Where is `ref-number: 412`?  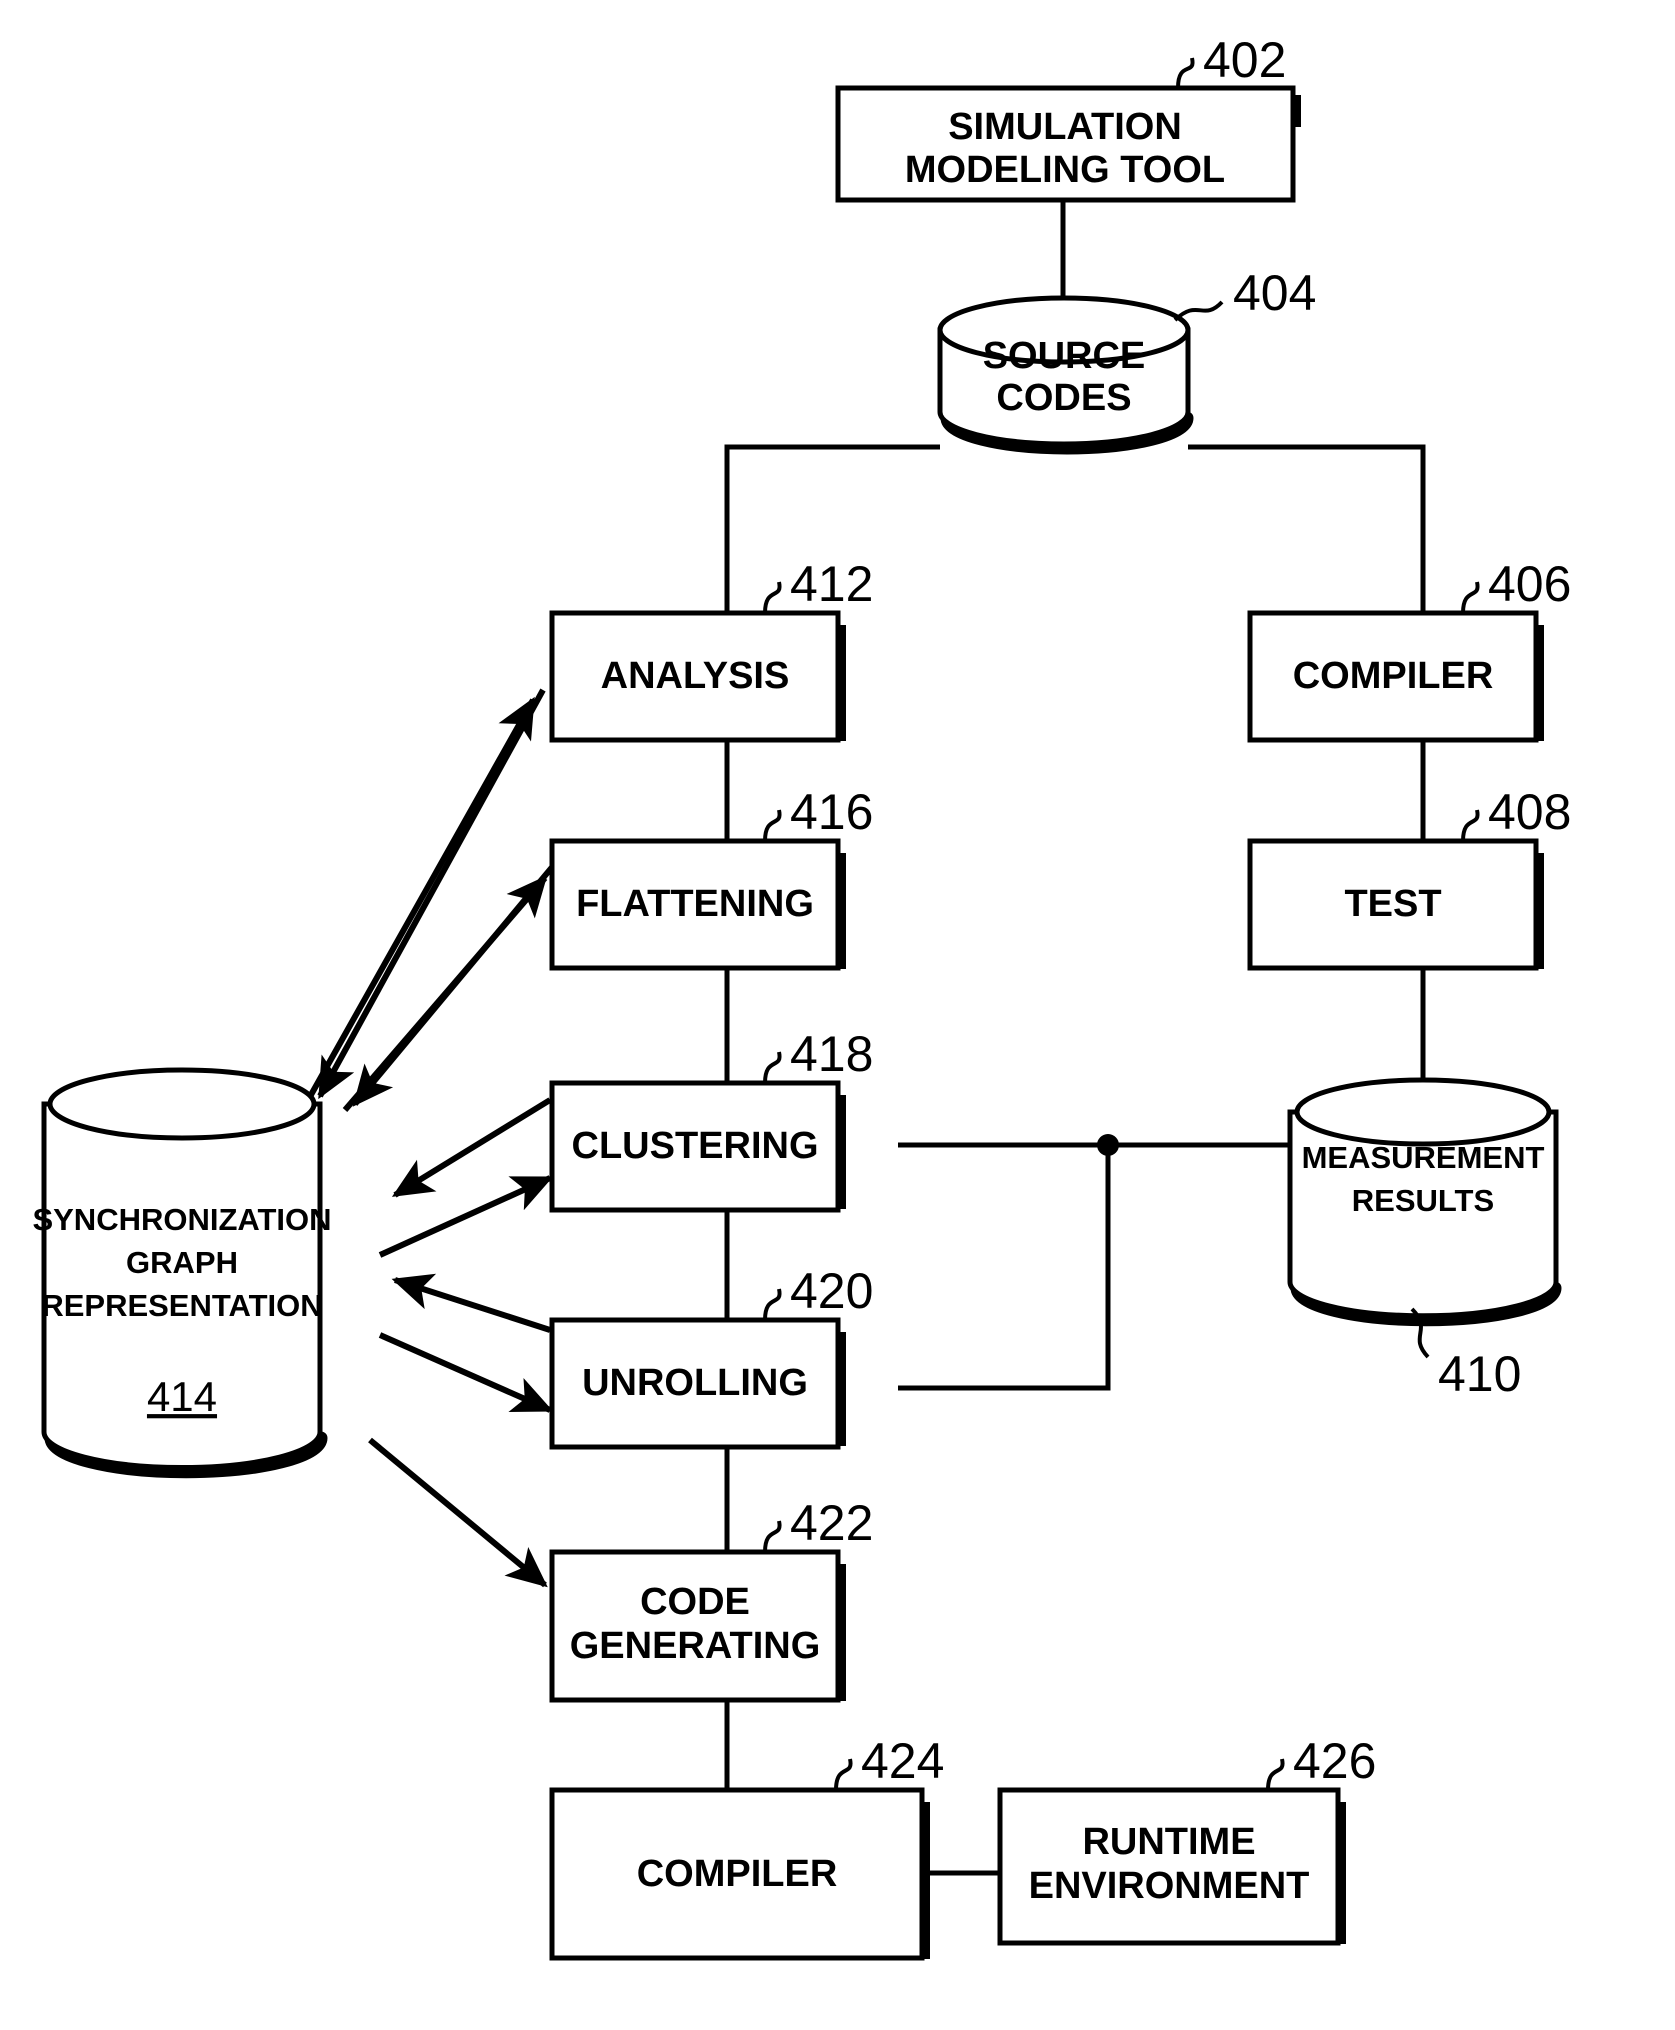
ref-number: 412 is located at coordinates (831, 584).